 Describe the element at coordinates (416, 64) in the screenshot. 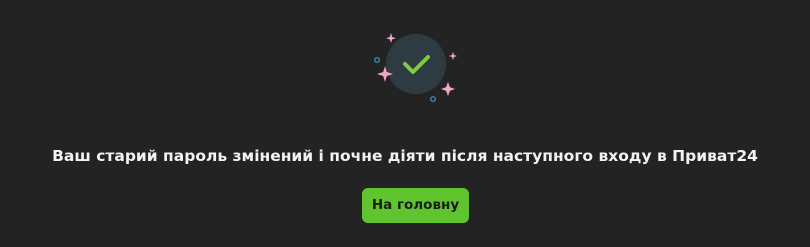

I see `icon-circle-background` at that location.